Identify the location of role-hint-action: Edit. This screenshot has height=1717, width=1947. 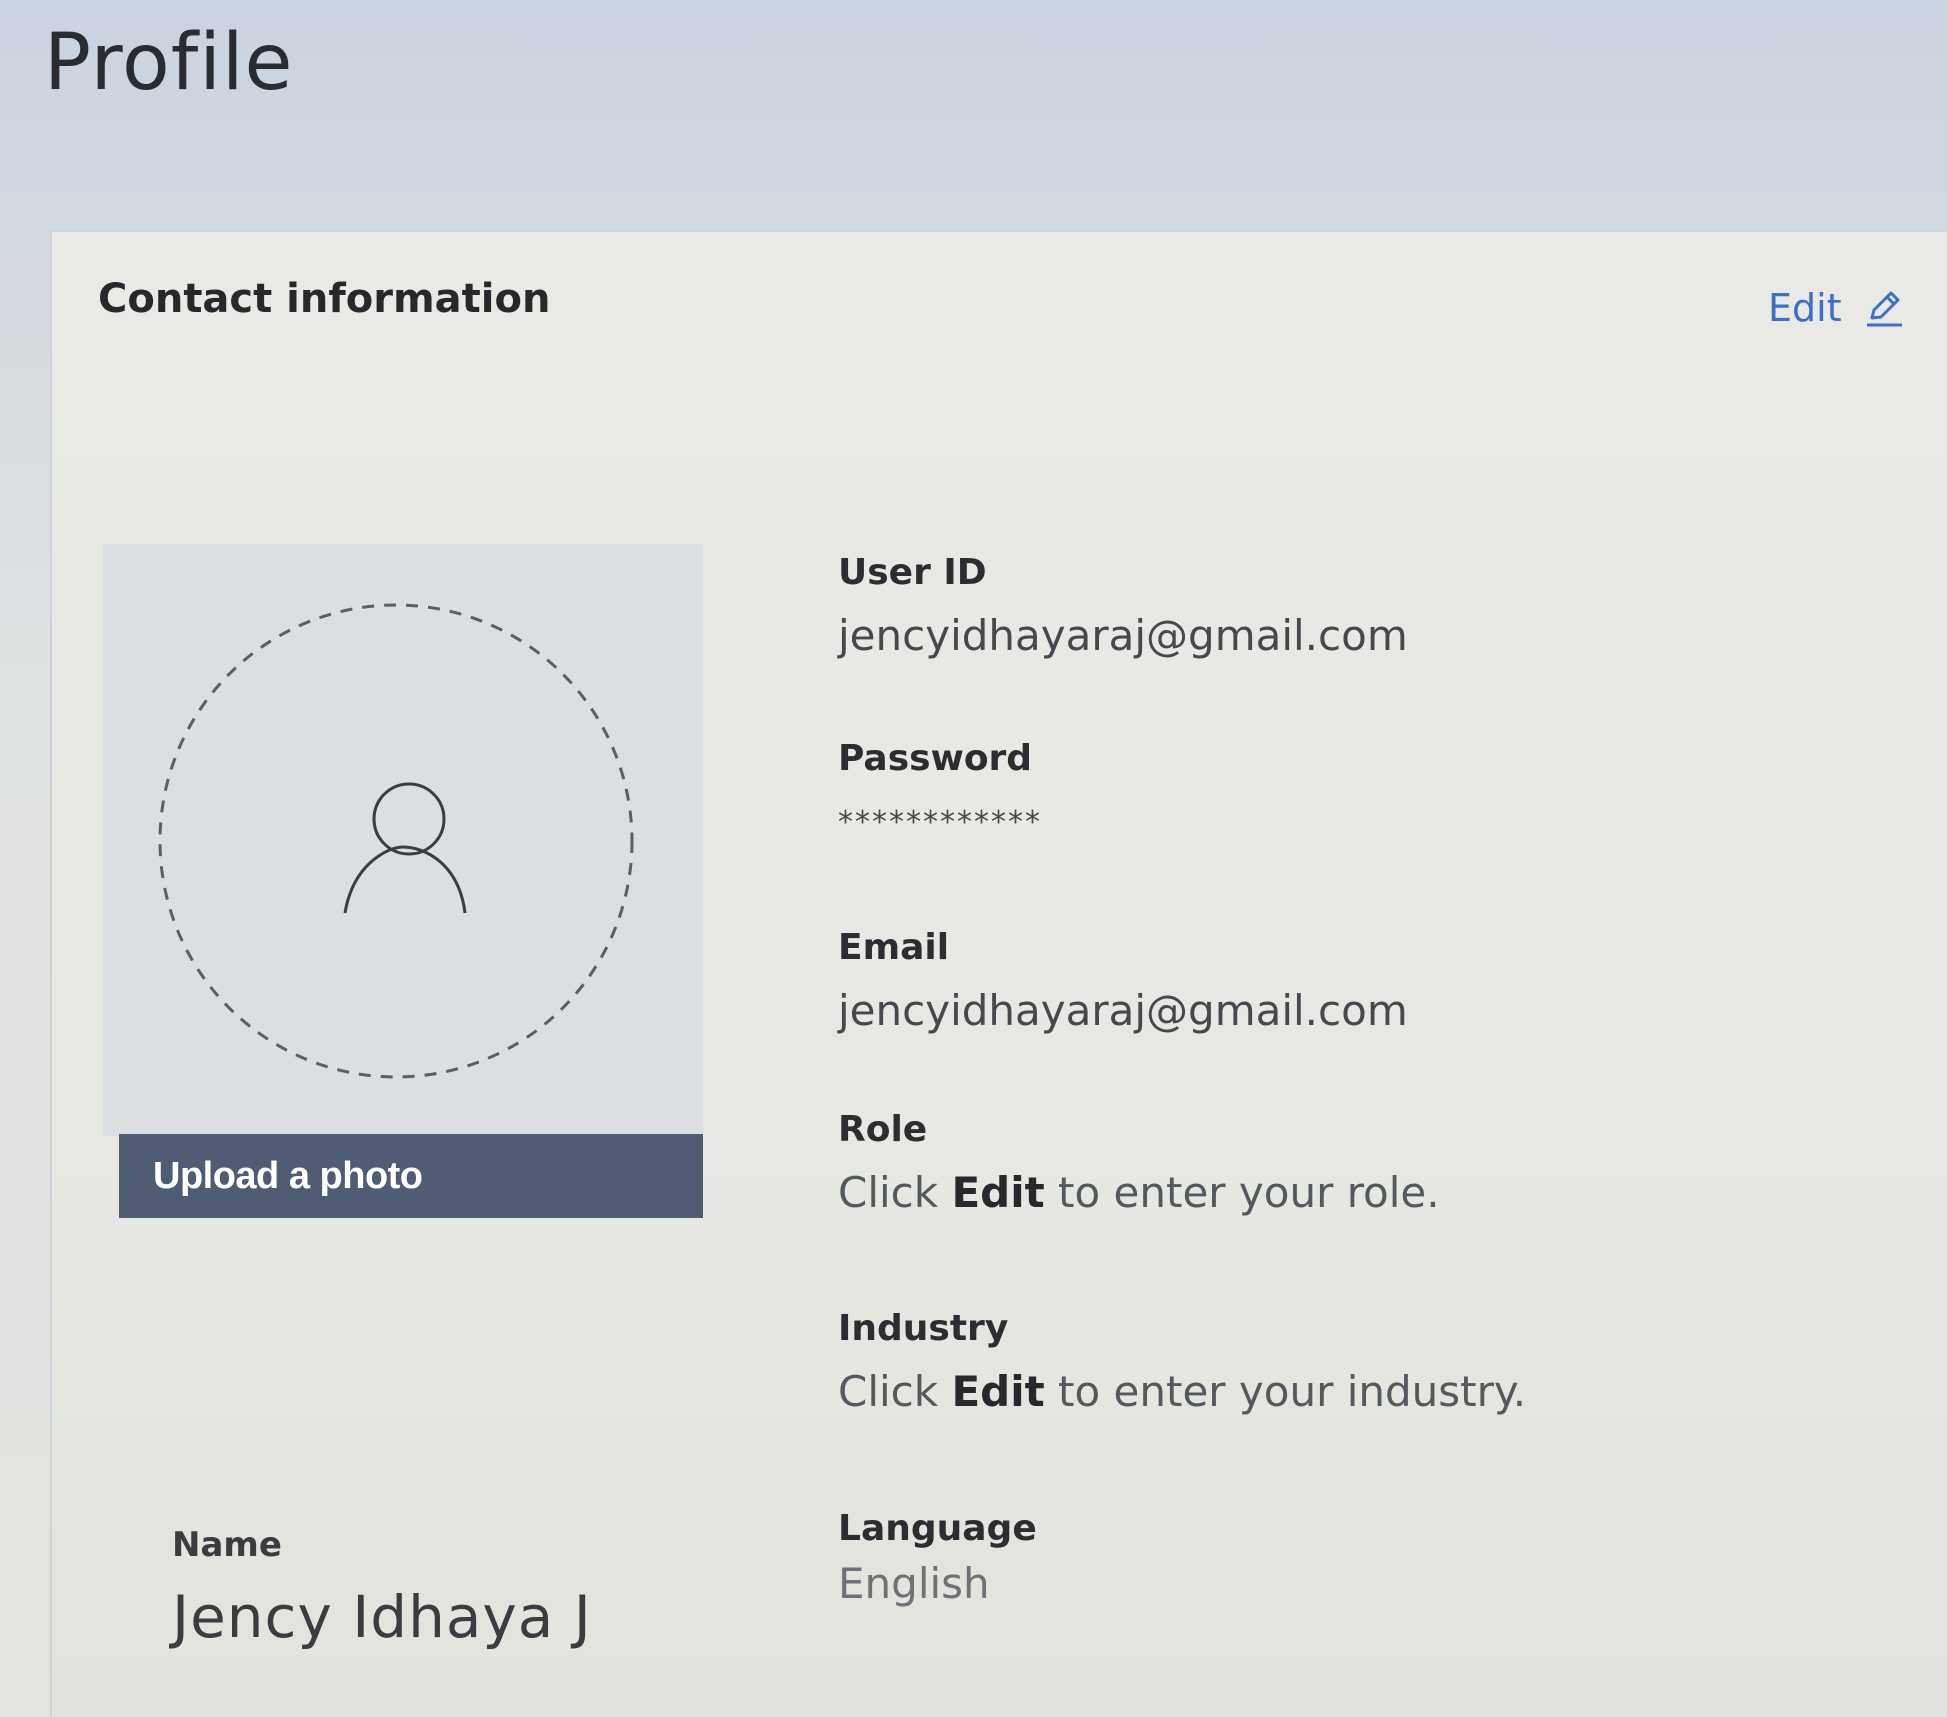
(998, 1192).